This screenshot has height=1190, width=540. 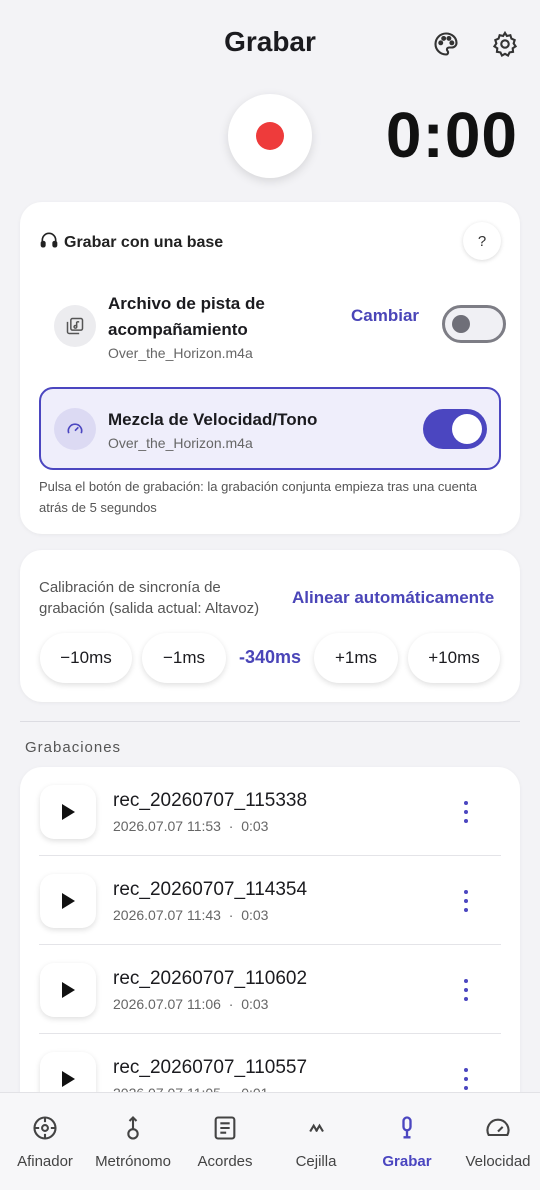 I want to click on metronome-icon, so click(x=133, y=1128).